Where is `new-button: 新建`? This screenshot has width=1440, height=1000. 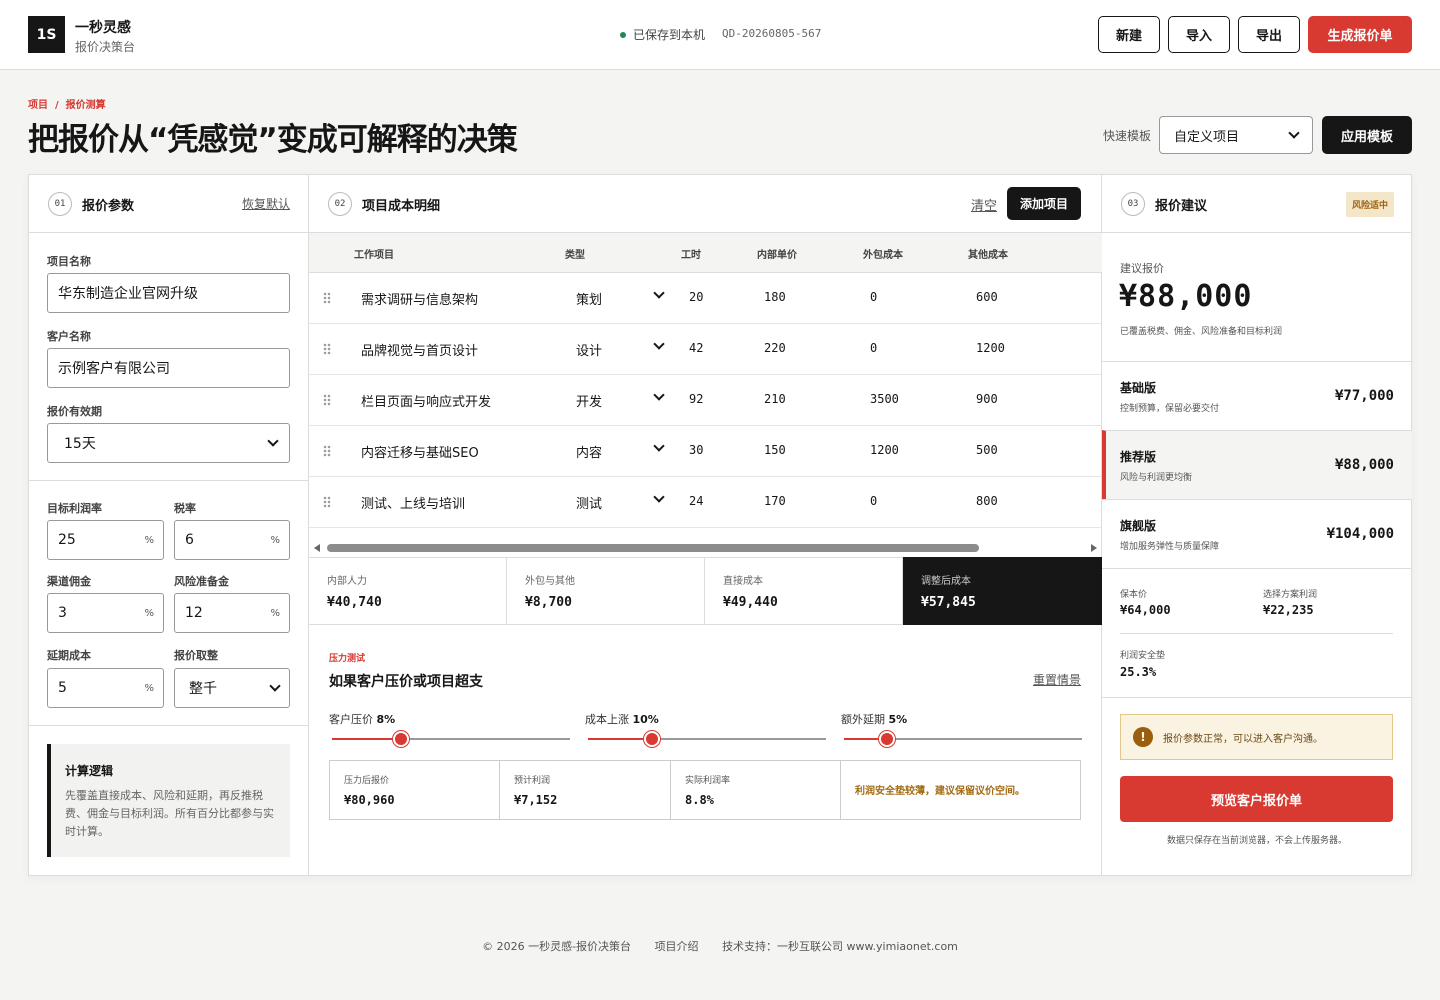 new-button: 新建 is located at coordinates (1129, 34).